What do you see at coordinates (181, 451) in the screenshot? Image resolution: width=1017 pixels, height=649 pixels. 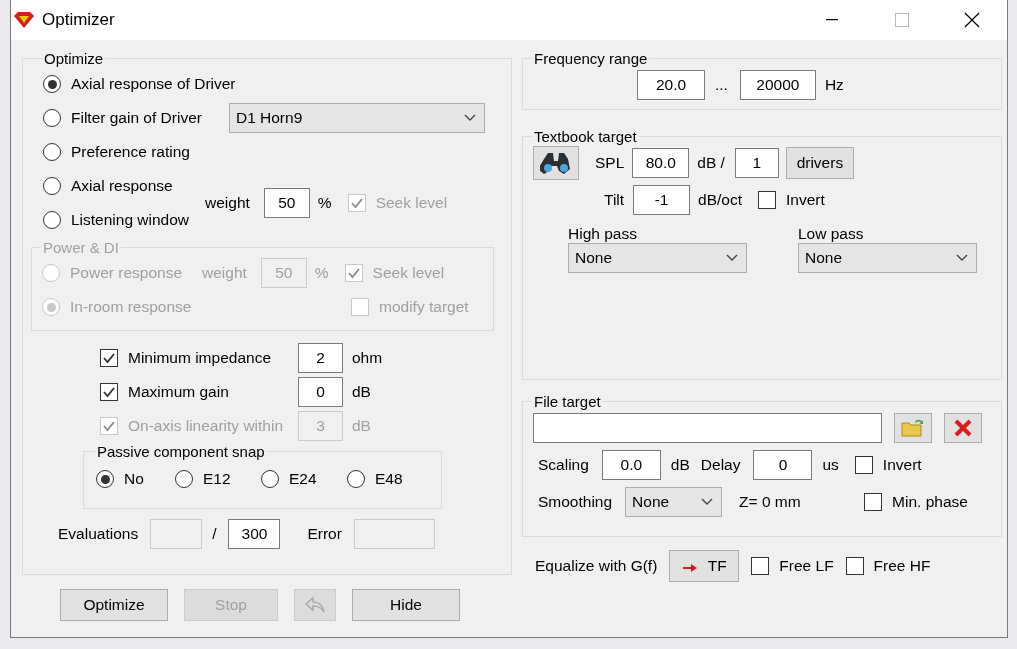 I see `group-title: Passive component snap` at bounding box center [181, 451].